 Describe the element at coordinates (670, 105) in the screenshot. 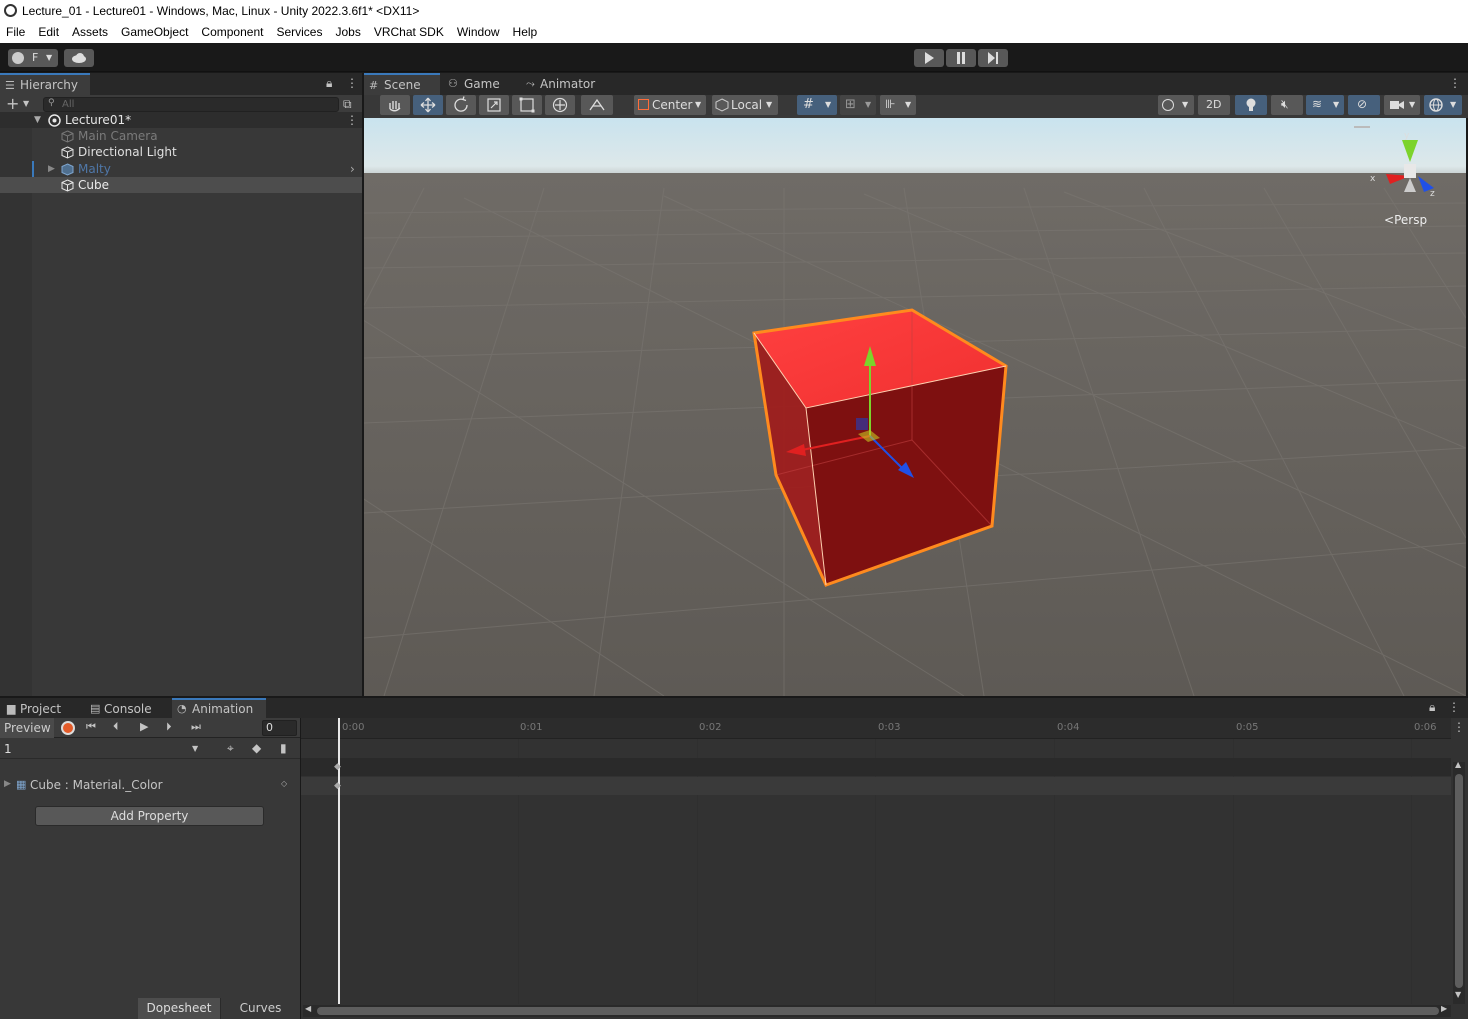

I see `pivot-mode-dropdown: Center ▼` at that location.